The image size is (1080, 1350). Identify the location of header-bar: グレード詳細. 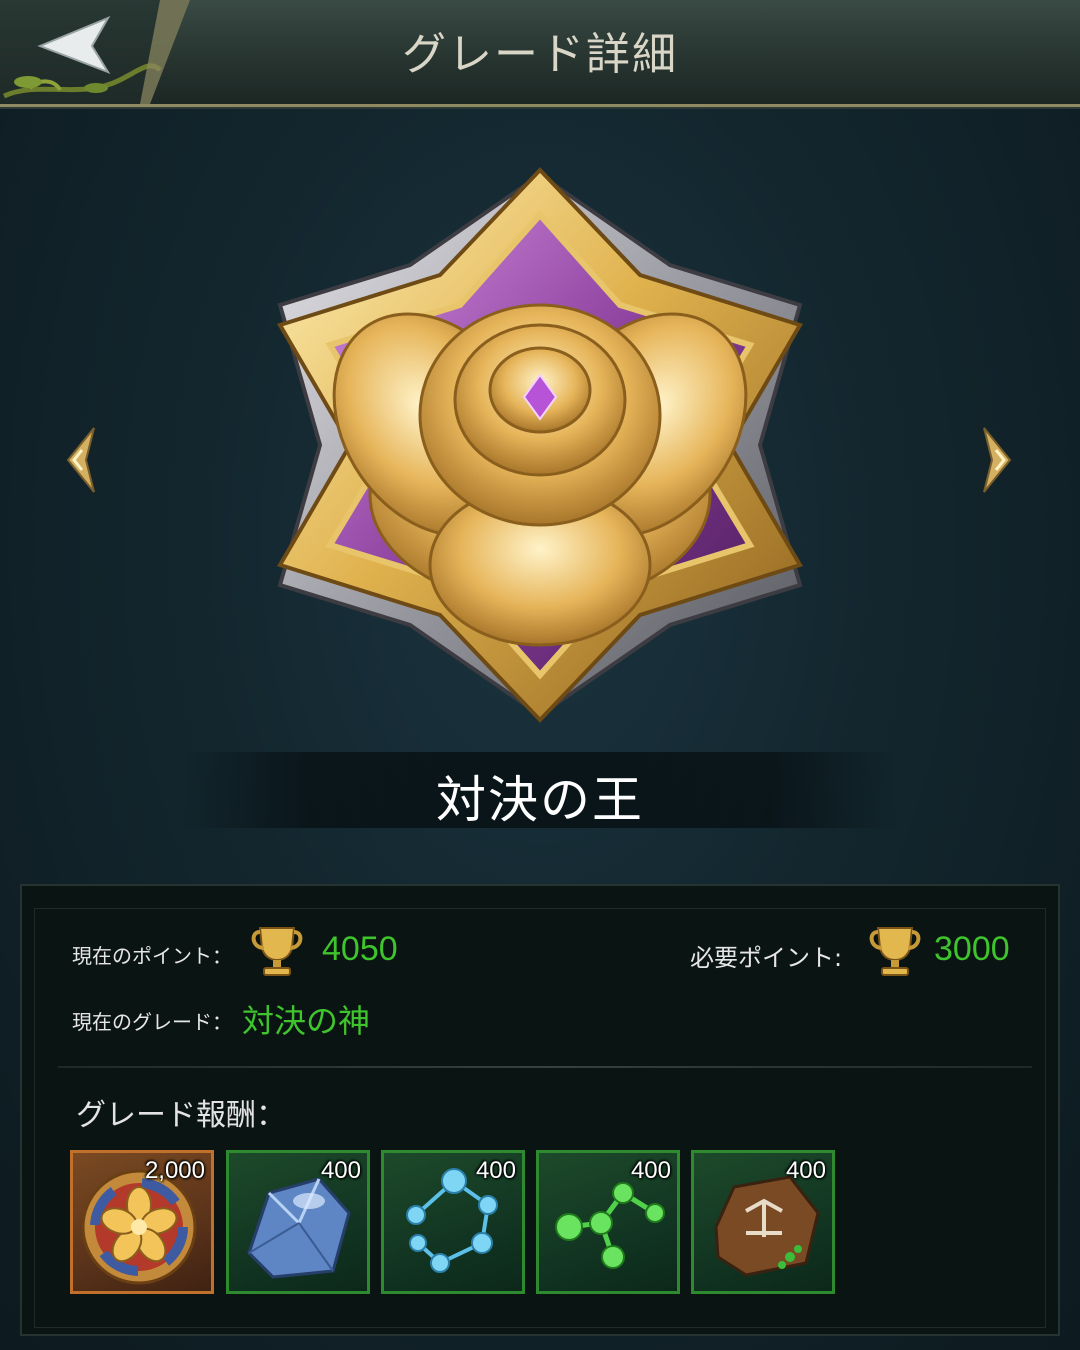
(540, 53).